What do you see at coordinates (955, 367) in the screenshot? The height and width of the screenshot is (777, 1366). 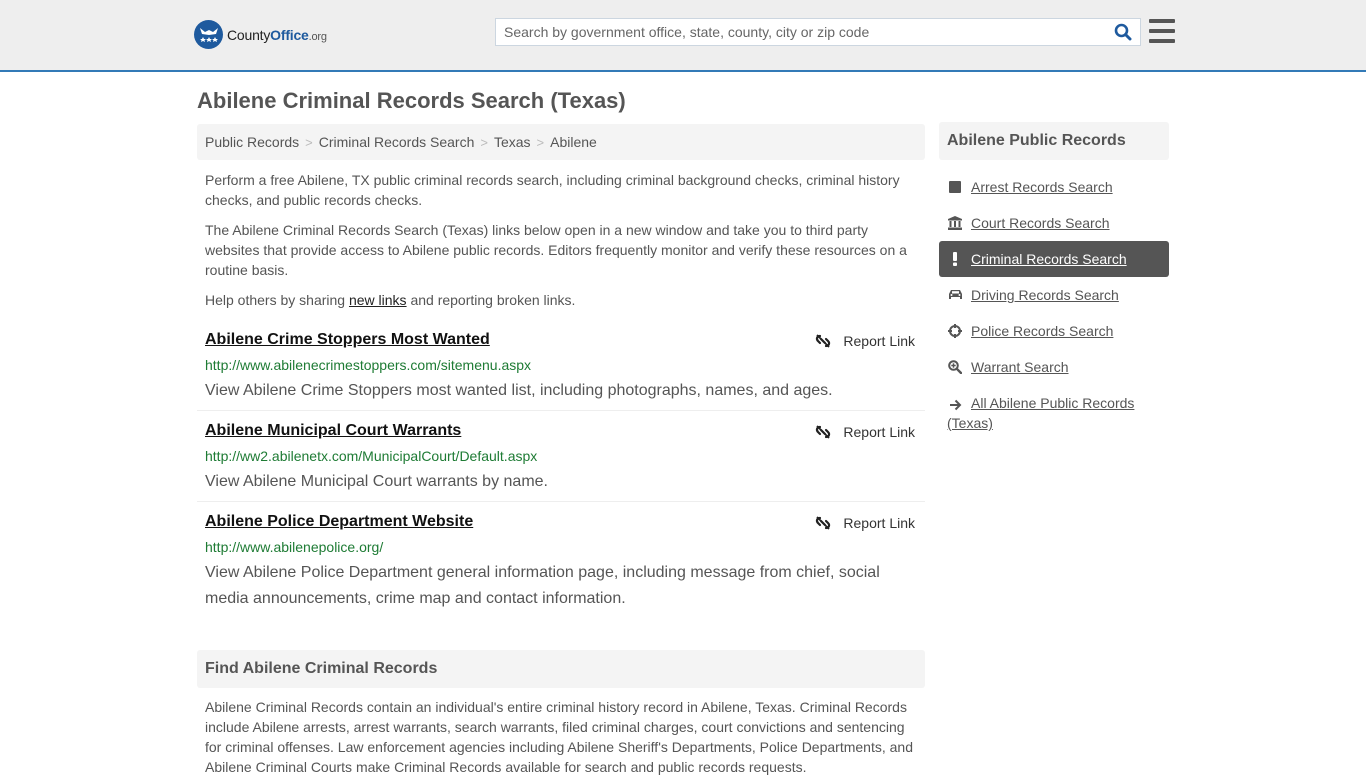 I see `search-plus-icon` at bounding box center [955, 367].